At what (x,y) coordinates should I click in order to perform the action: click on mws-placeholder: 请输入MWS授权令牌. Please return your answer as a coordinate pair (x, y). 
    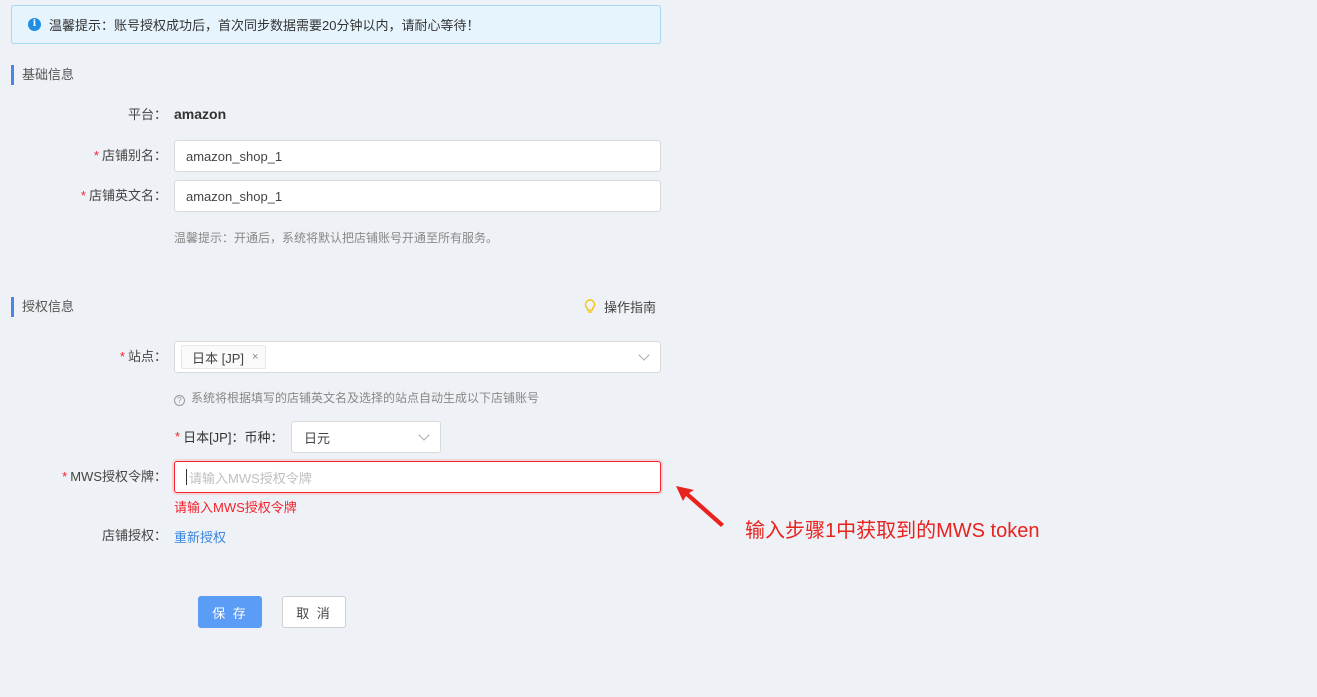
    Looking at the image, I should click on (250, 478).